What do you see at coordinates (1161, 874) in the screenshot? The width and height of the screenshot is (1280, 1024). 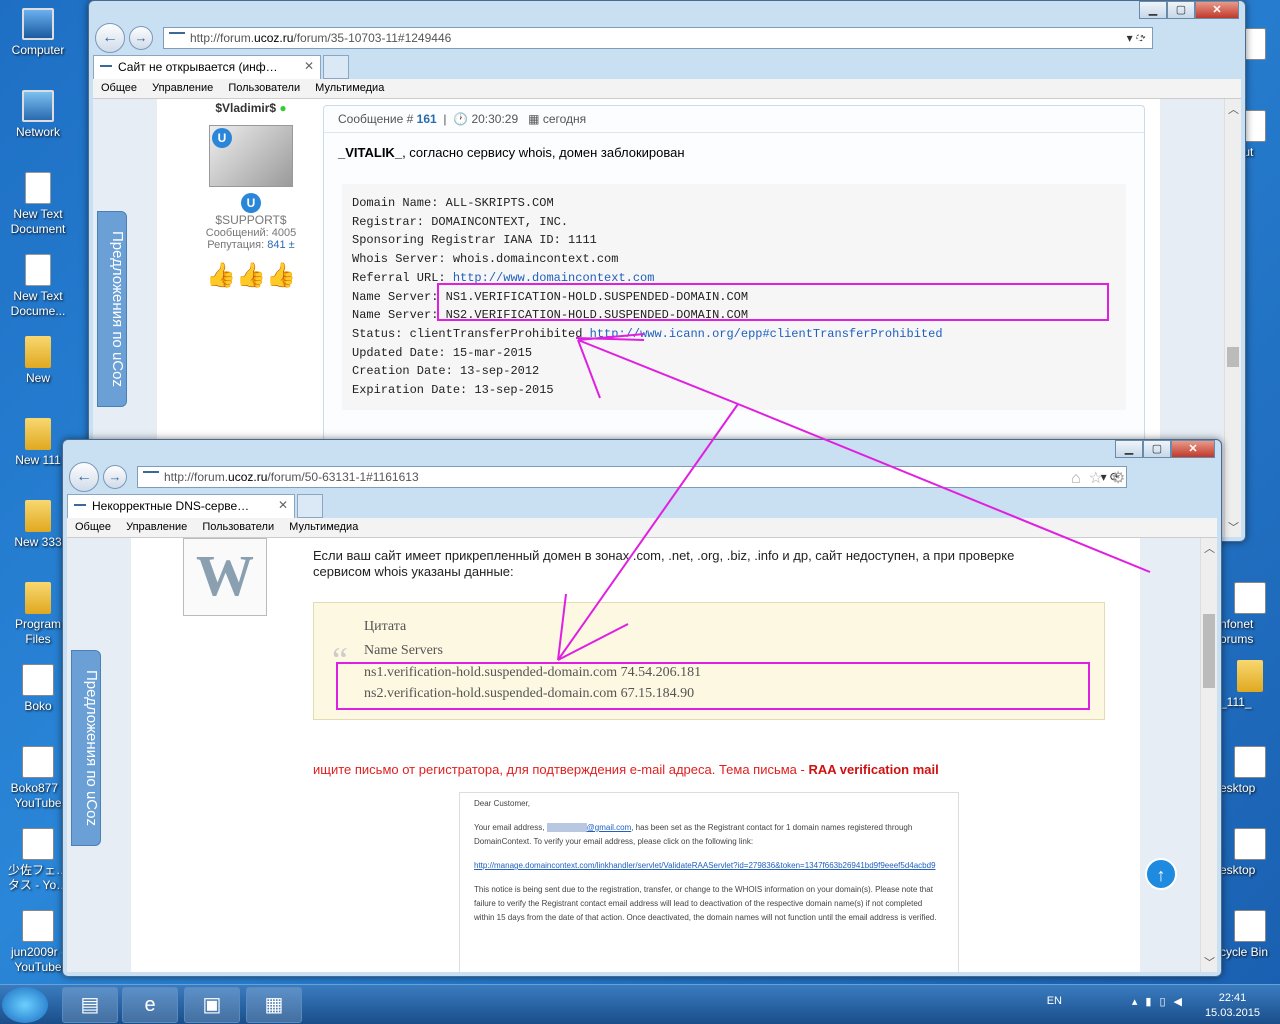 I see `scroll-to-top-button: ↑` at bounding box center [1161, 874].